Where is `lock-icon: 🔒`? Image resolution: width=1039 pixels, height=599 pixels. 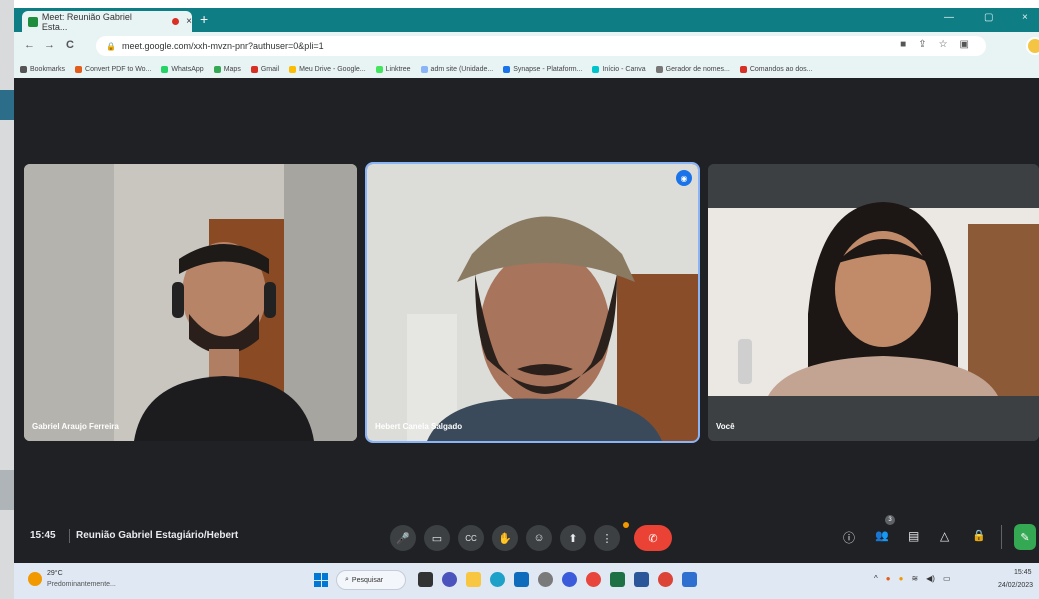
lock-icon: 🔒 is located at coordinates (111, 46).